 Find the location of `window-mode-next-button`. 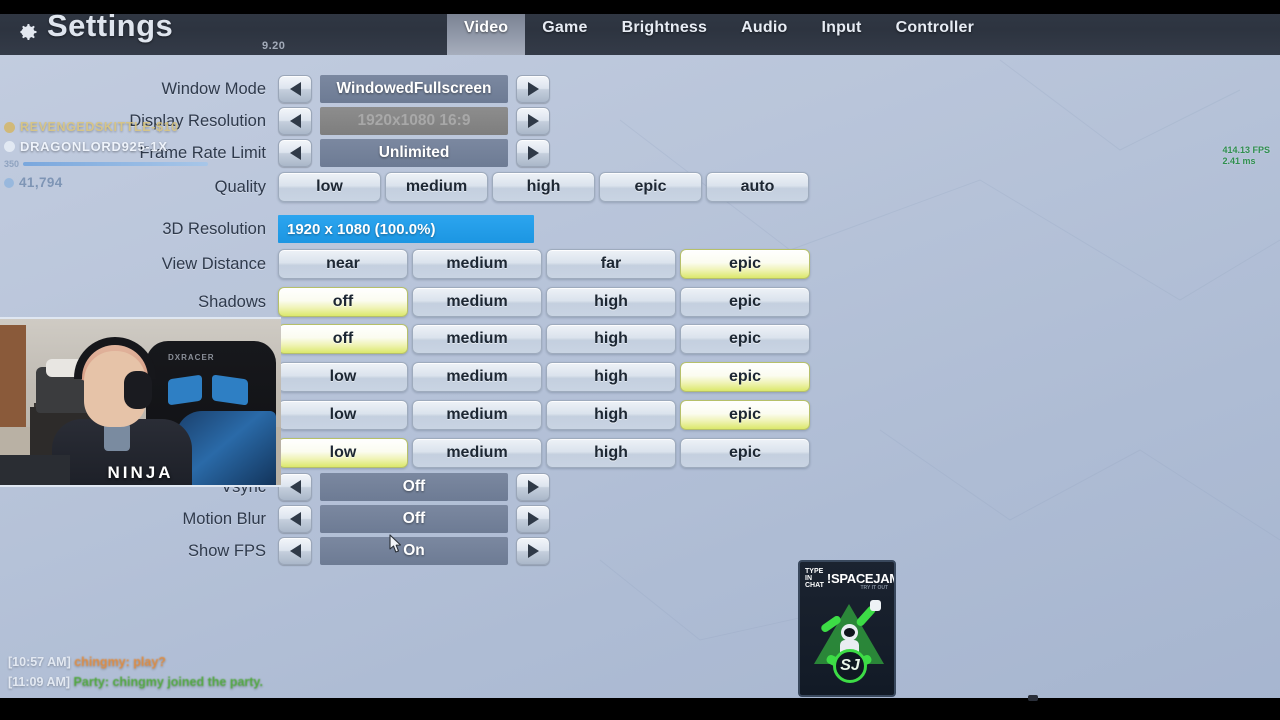

window-mode-next-button is located at coordinates (533, 89).